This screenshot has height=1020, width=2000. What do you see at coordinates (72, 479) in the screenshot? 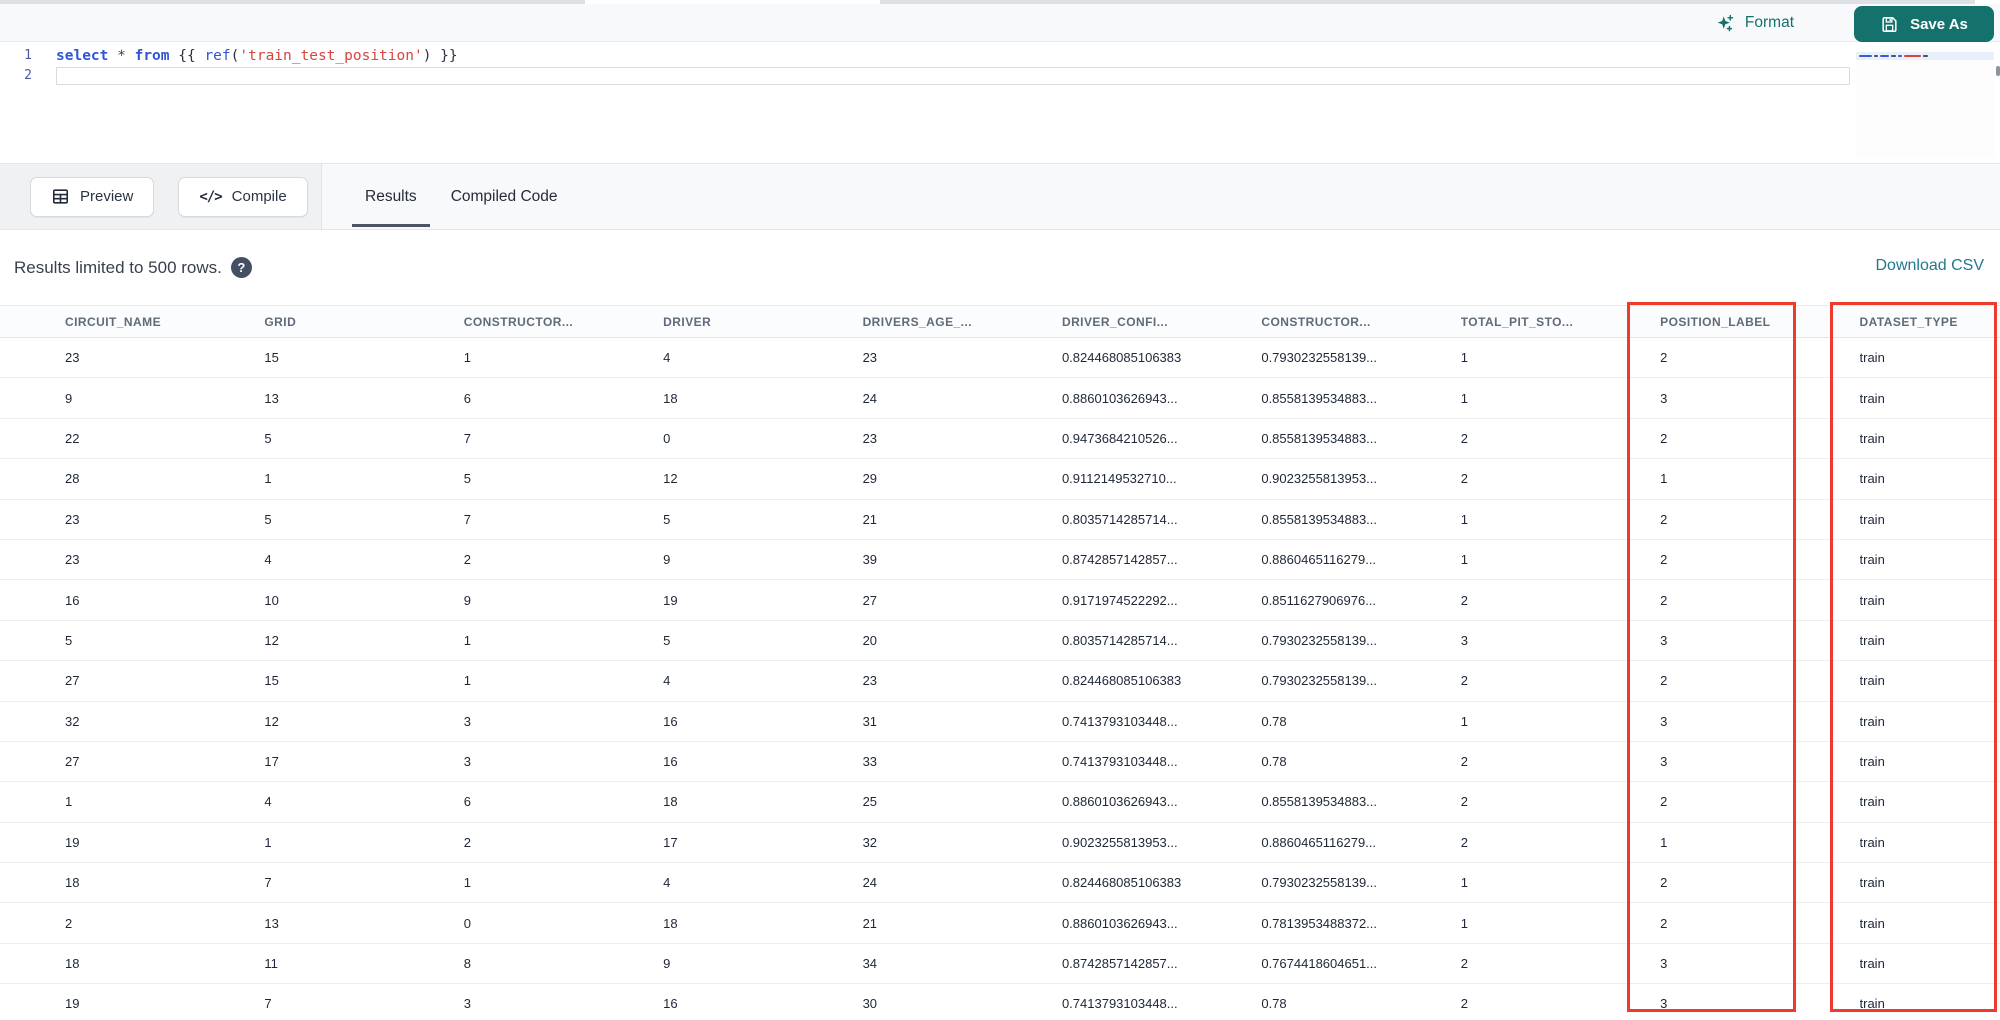
I see `table-cell: 28` at bounding box center [72, 479].